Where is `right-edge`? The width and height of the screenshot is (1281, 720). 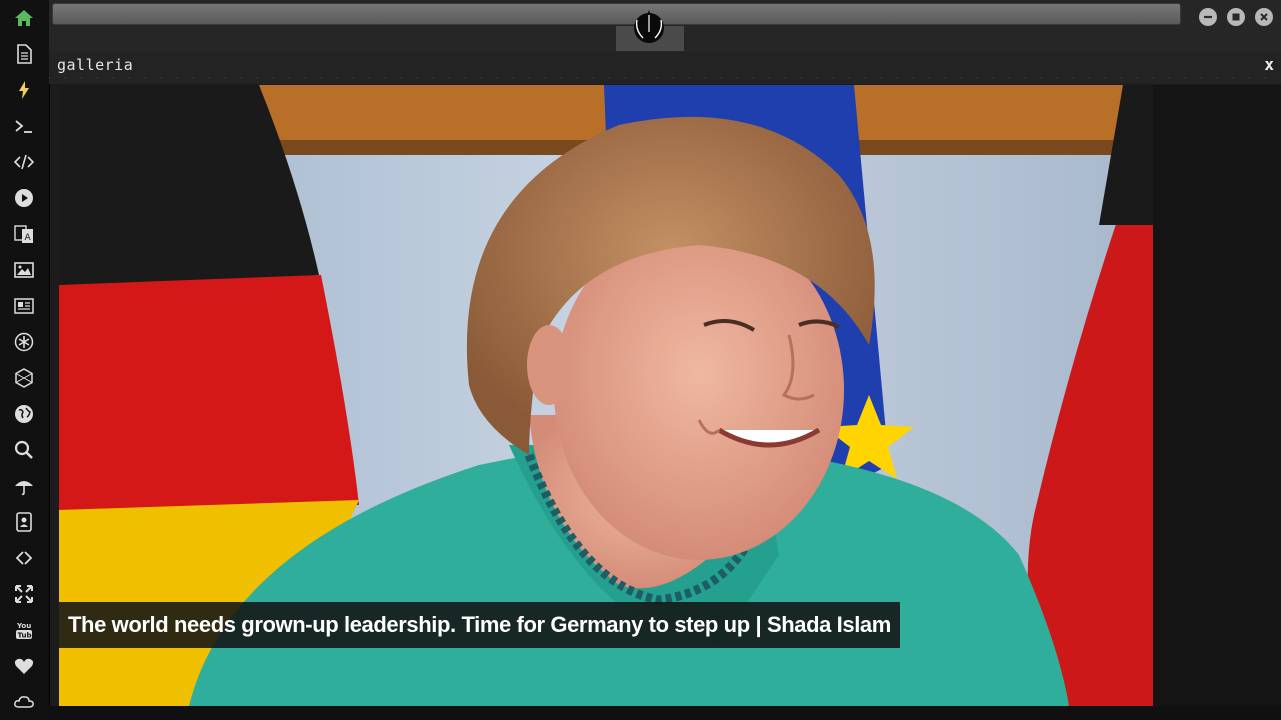
right-edge is located at coordinates (1217, 395).